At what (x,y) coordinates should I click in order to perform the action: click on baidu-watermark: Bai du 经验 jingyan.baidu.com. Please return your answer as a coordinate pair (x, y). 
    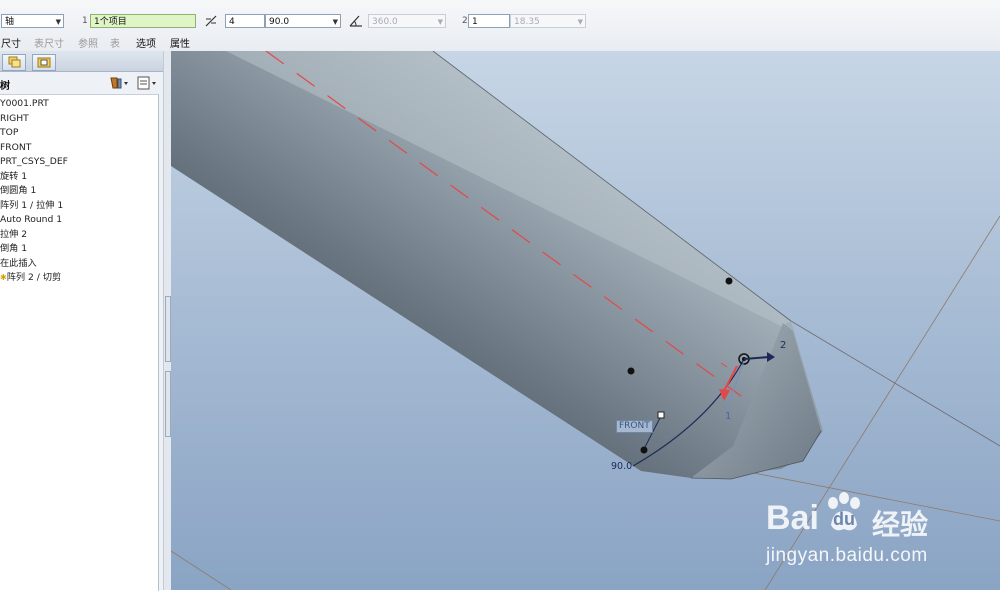
    Looking at the image, I should click on (881, 531).